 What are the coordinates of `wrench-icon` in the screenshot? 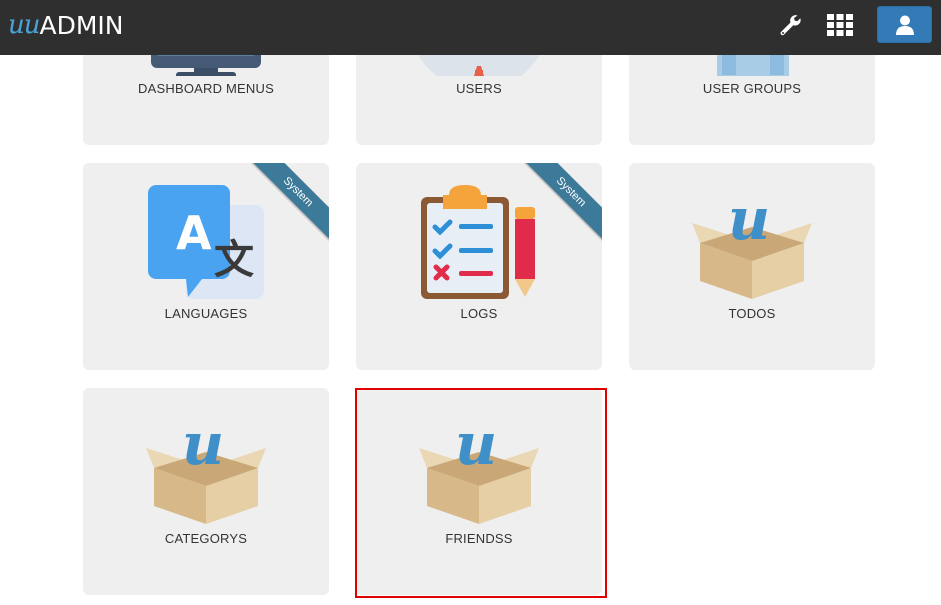 It's located at (790, 25).